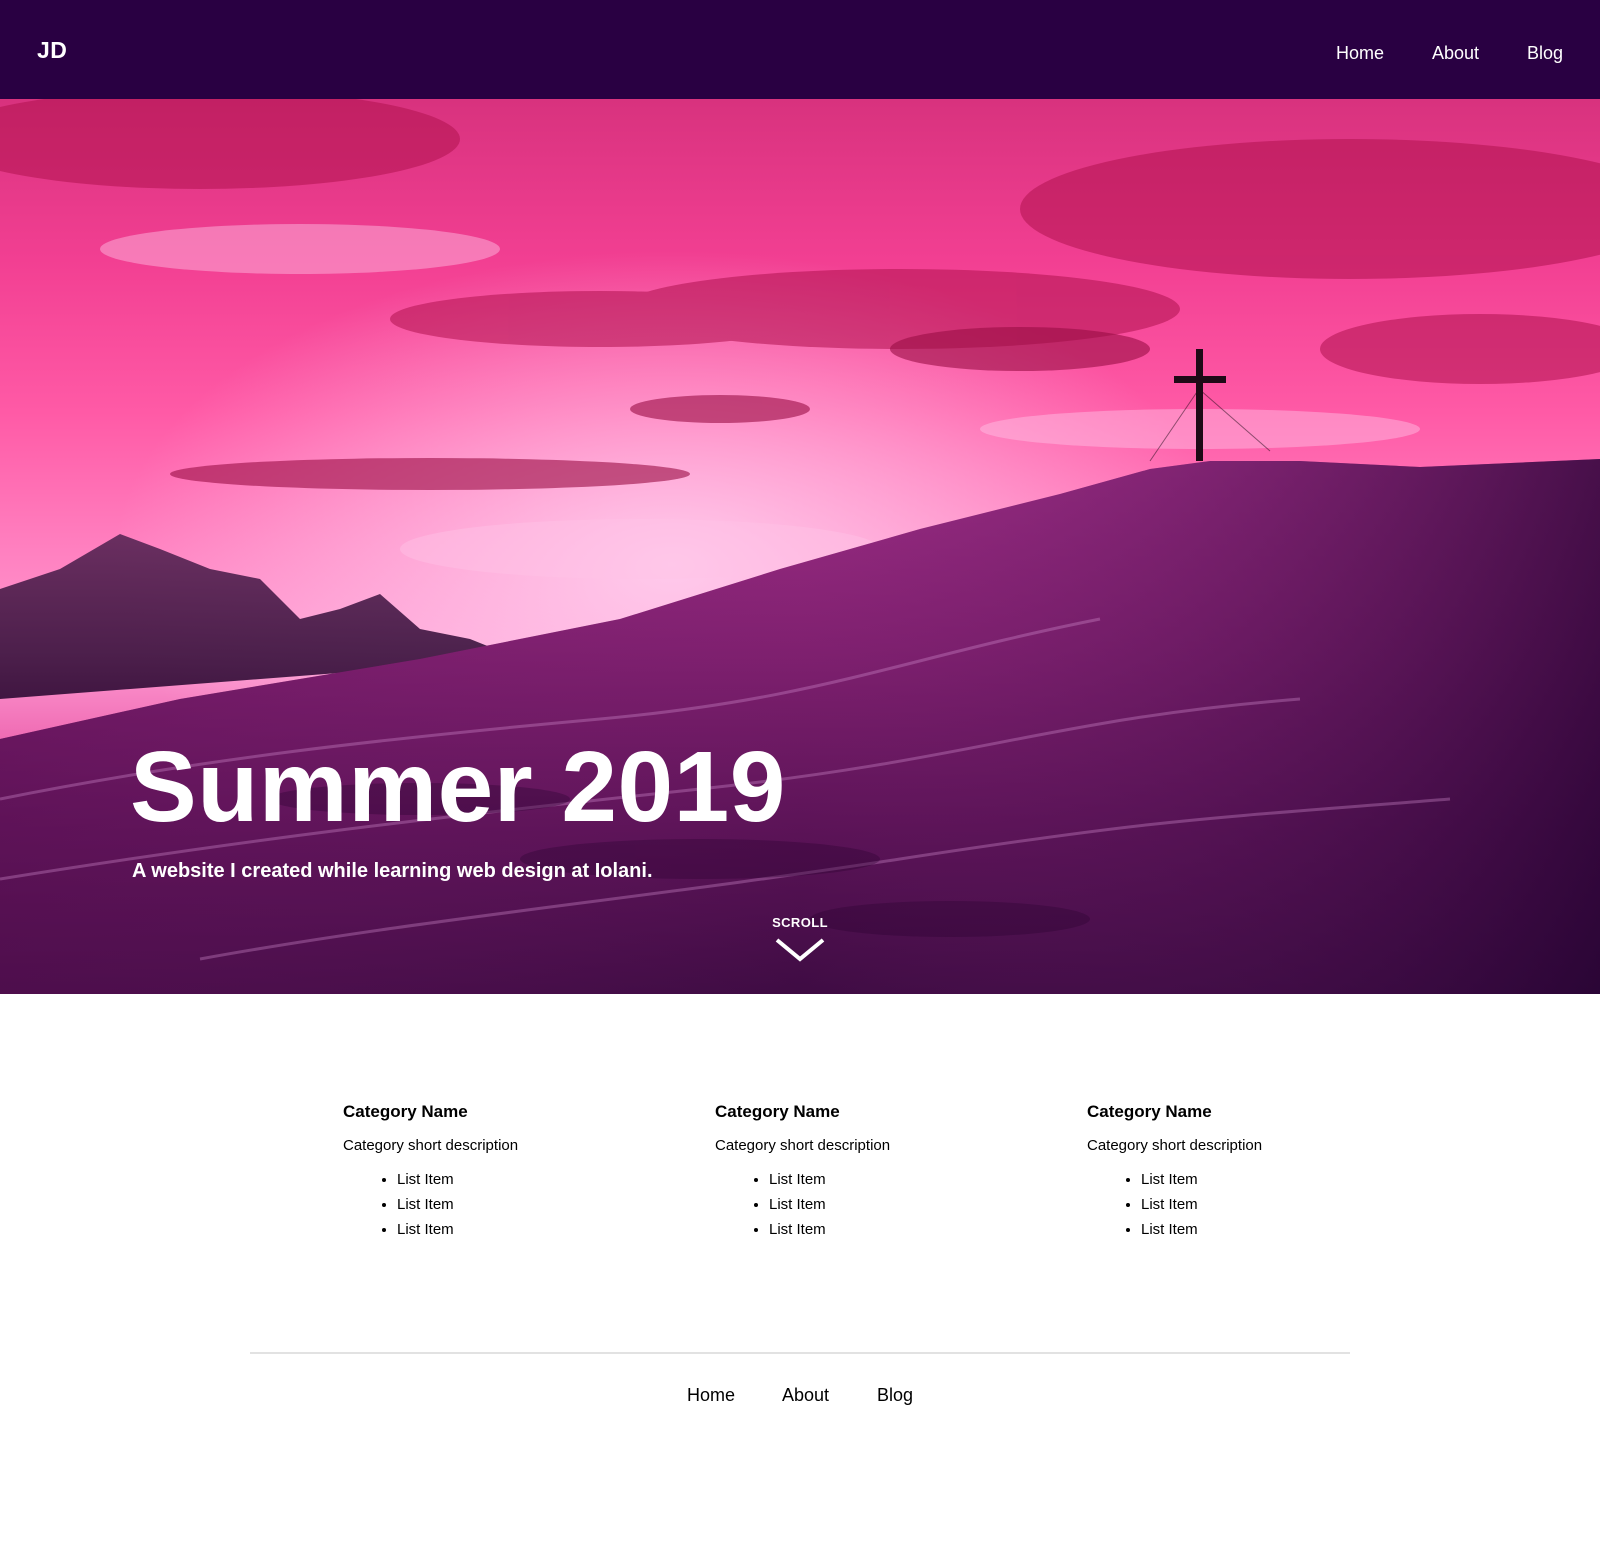 Image resolution: width=1600 pixels, height=1566 pixels. What do you see at coordinates (1545, 53) in the screenshot?
I see `nav-link-blog: Blog` at bounding box center [1545, 53].